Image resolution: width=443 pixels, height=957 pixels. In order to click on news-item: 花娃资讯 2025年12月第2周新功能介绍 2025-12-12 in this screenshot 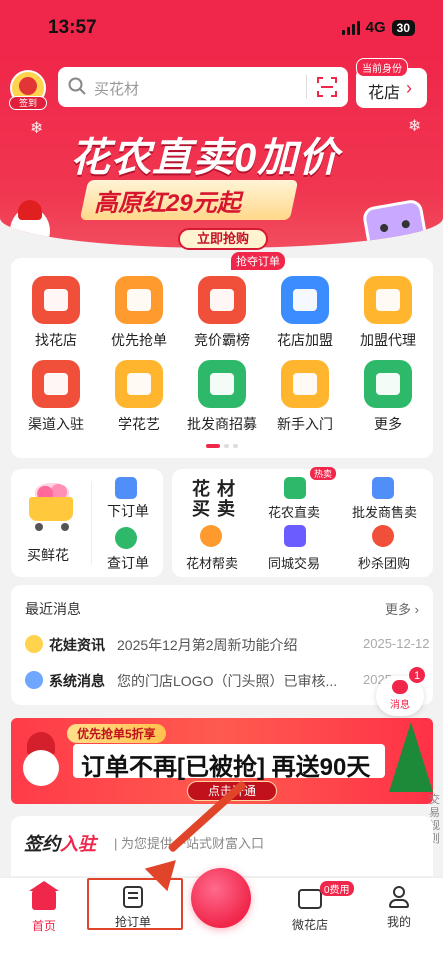, I will do `click(227, 644)`.